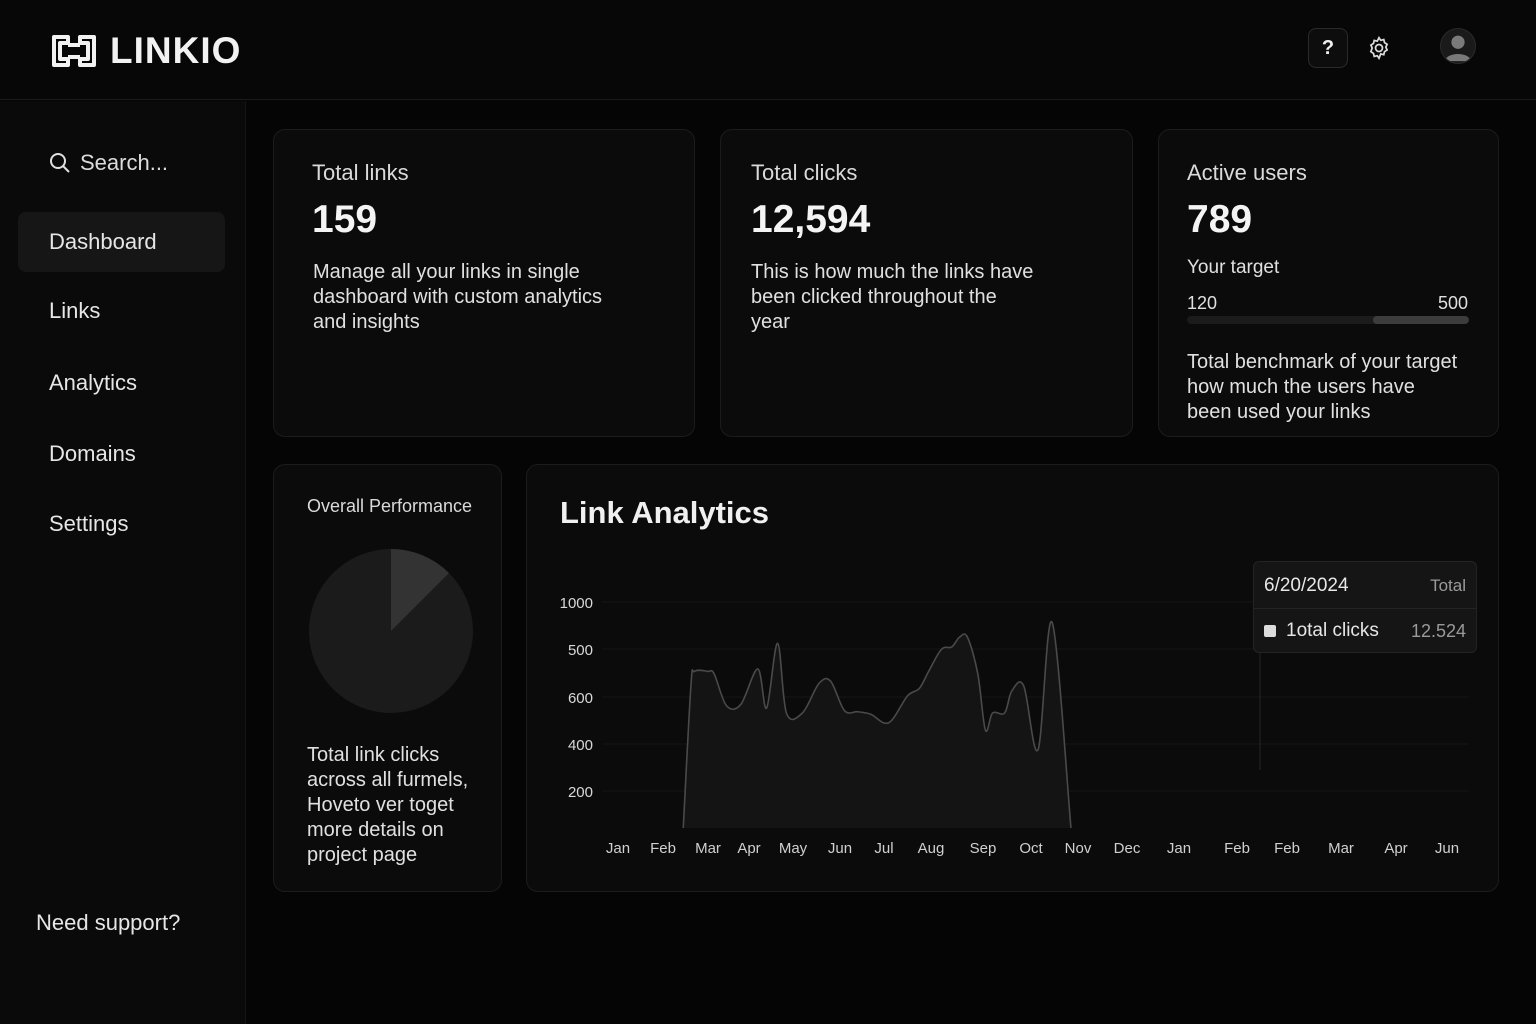  Describe the element at coordinates (1438, 631) in the screenshot. I see `tooltip-value: 12.524` at that location.